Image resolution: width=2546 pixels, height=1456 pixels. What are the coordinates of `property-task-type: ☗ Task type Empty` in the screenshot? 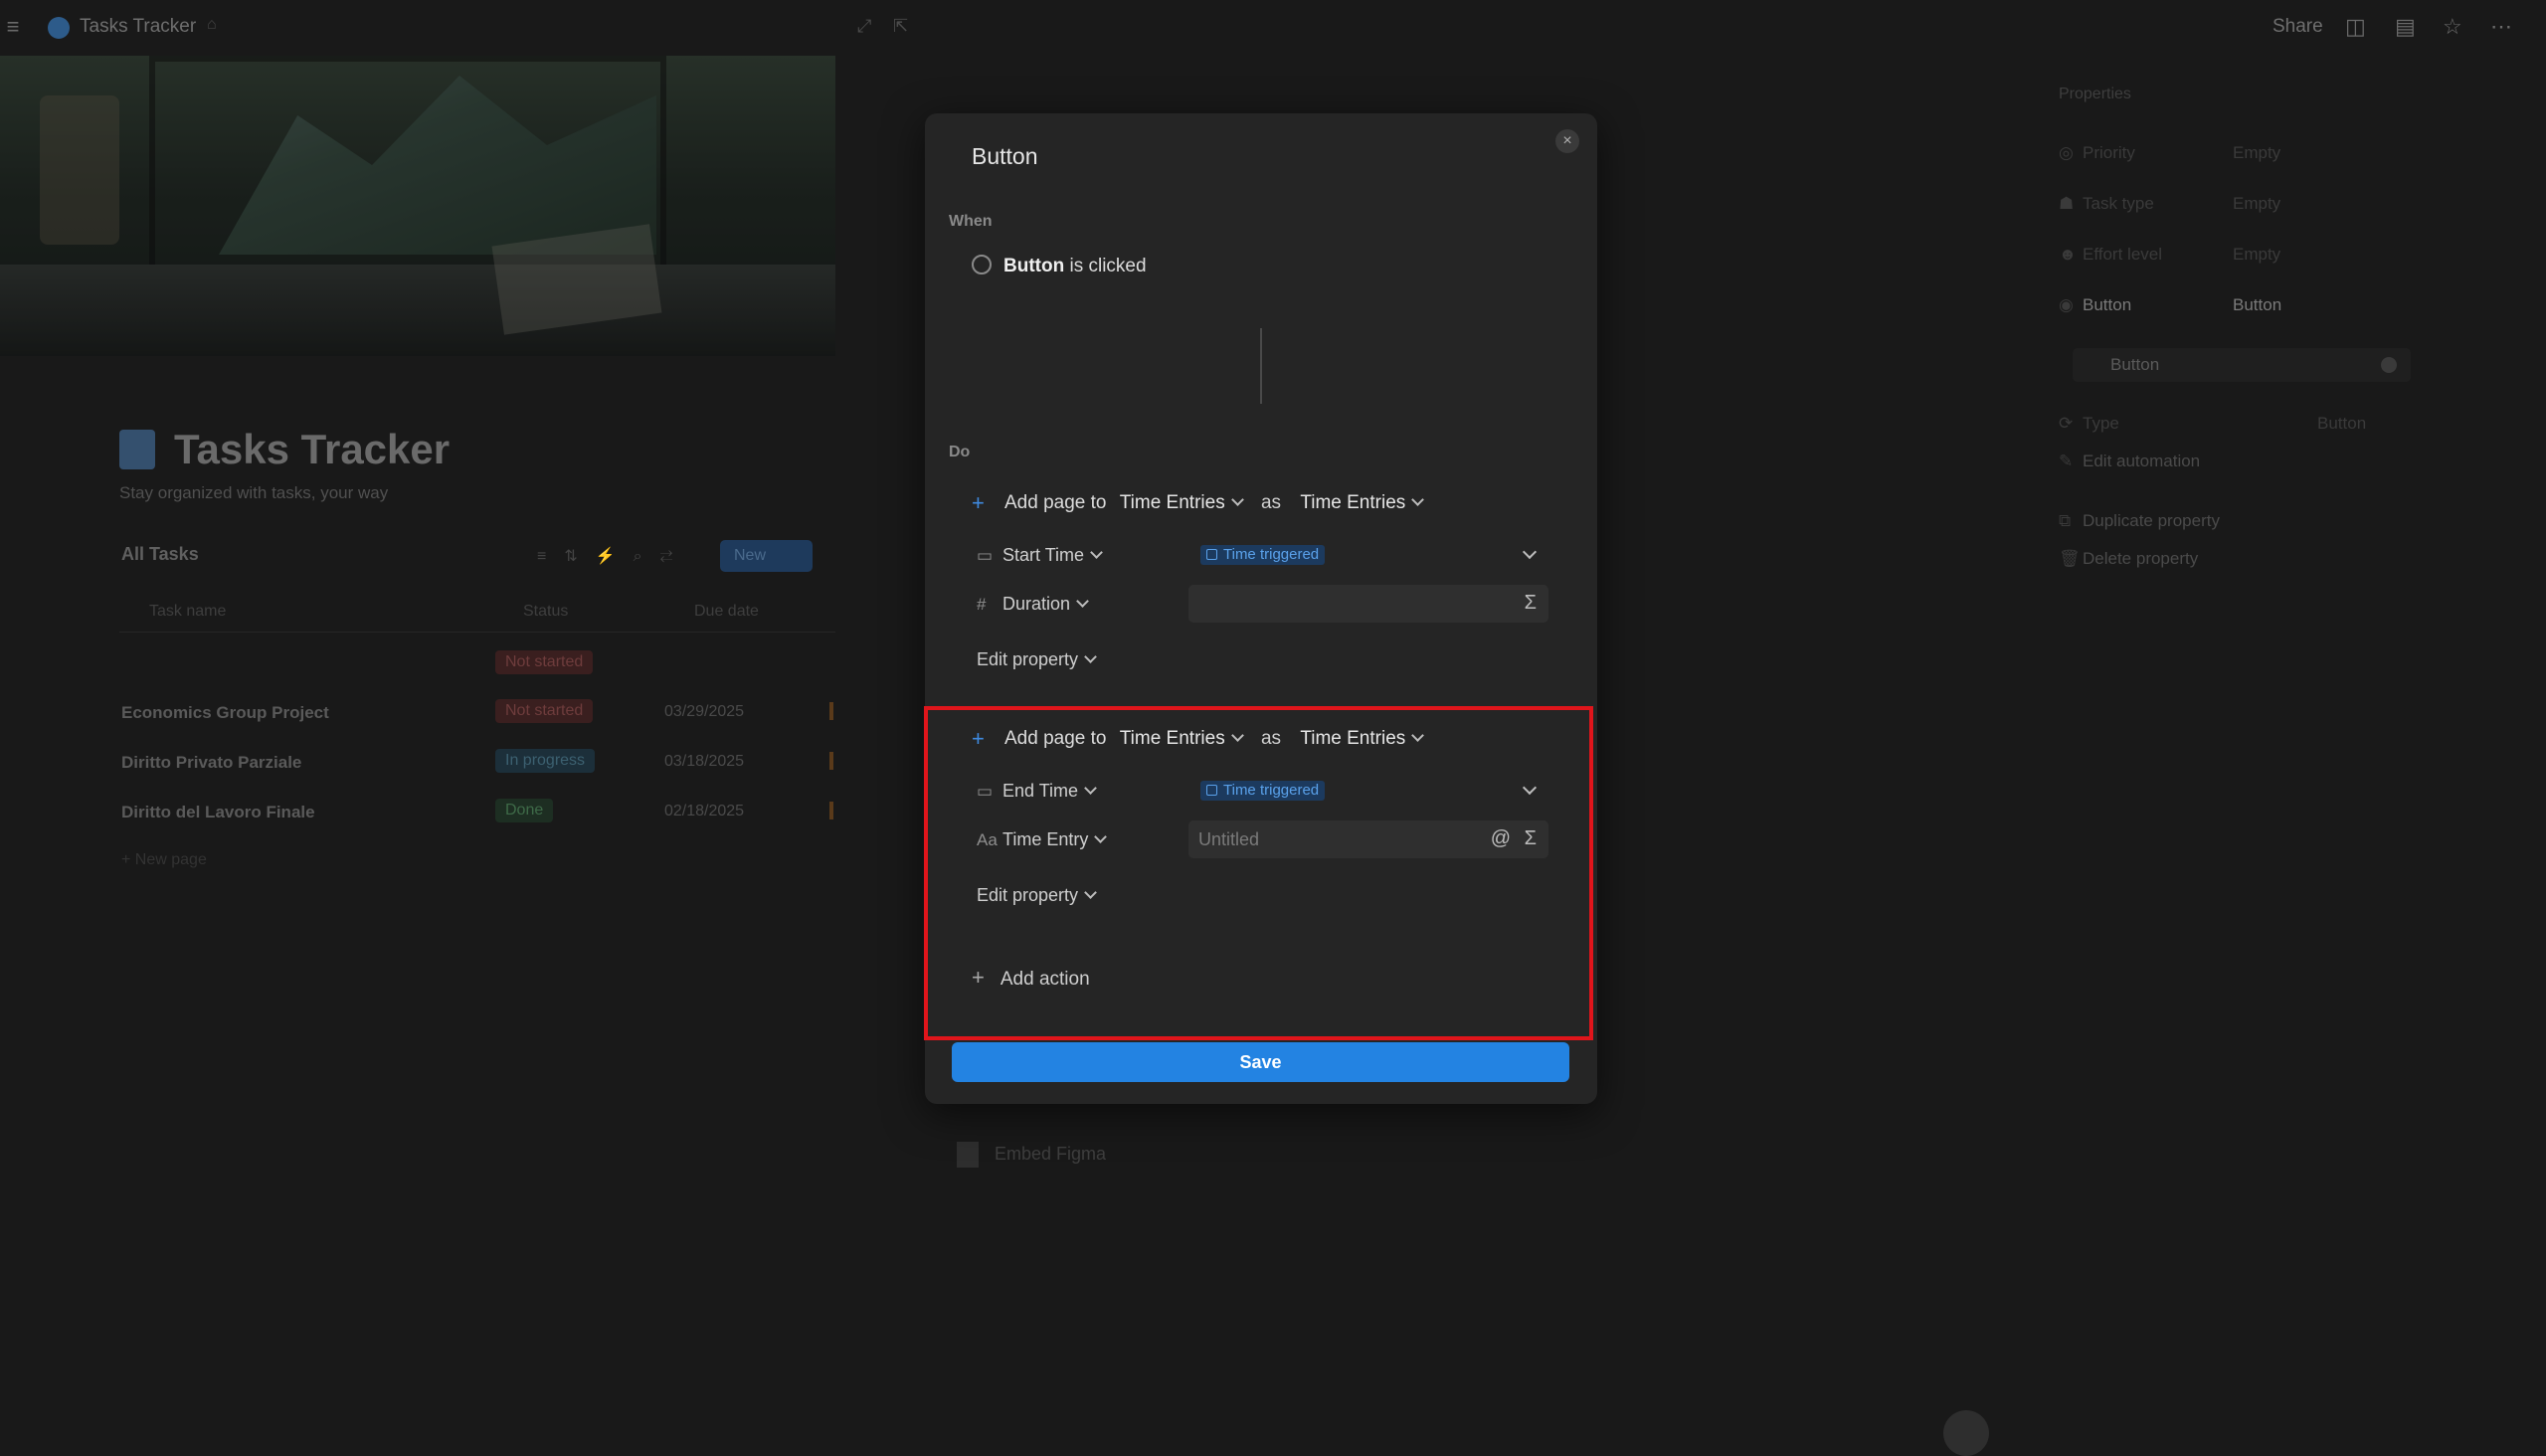 It's located at (2248, 204).